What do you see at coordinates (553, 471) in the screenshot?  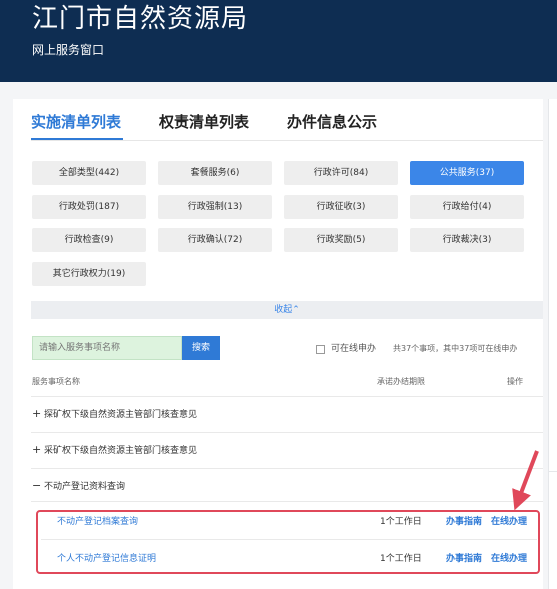 I see `sidebar-divider` at bounding box center [553, 471].